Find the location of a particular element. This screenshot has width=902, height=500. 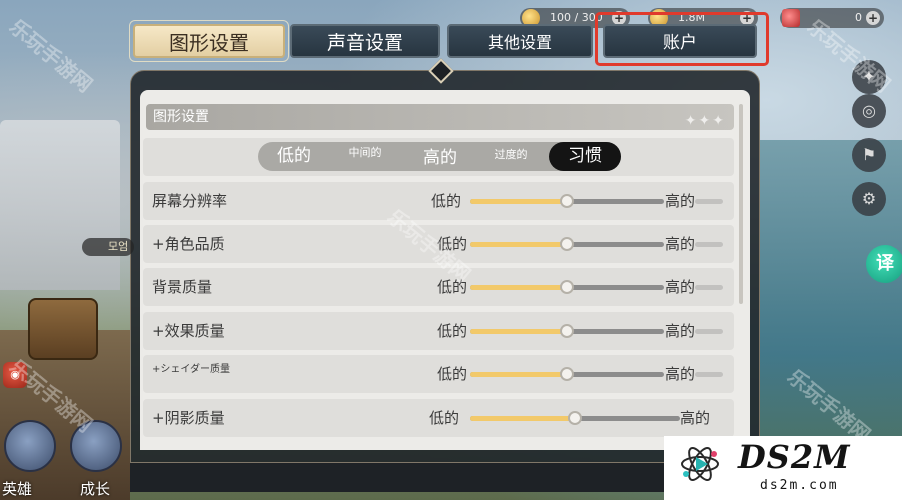

setting-row-shader-quality: +シェイダー质量 低的 高的 is located at coordinates (438, 374).